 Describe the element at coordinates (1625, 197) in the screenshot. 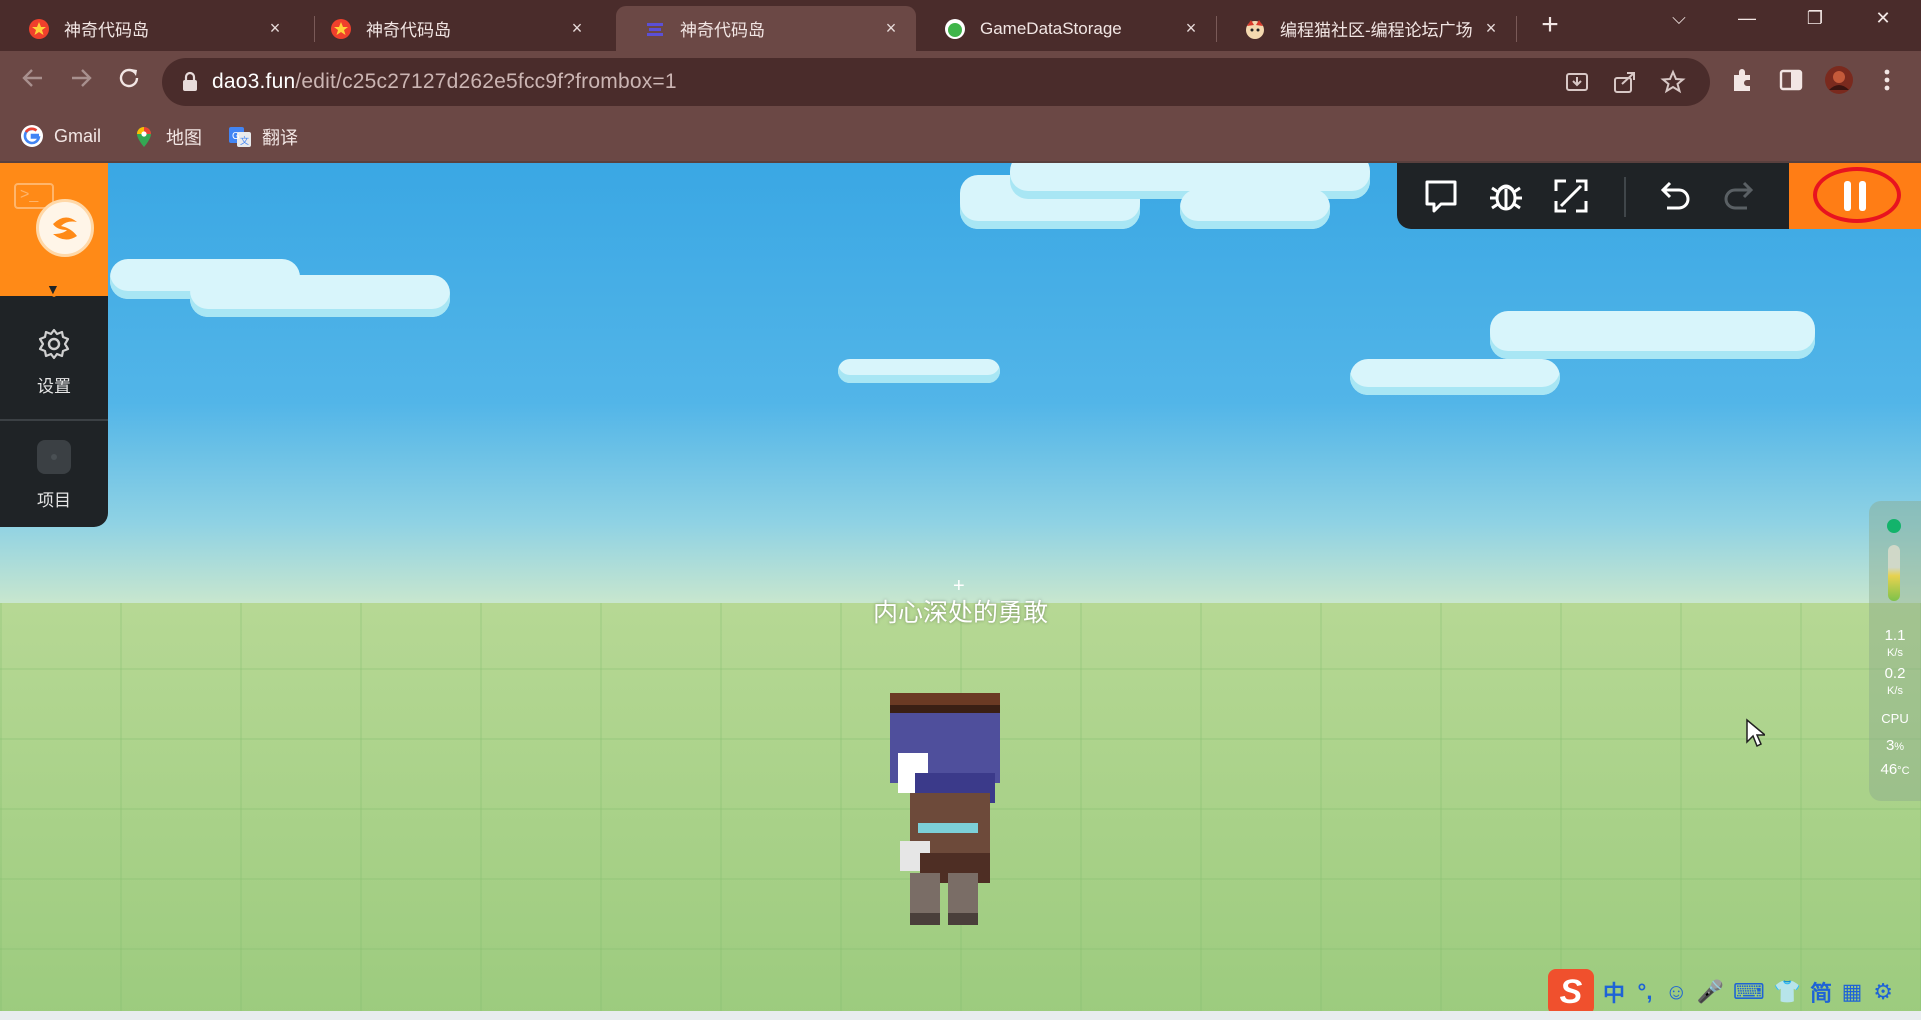

I see `toolbar-separator` at that location.